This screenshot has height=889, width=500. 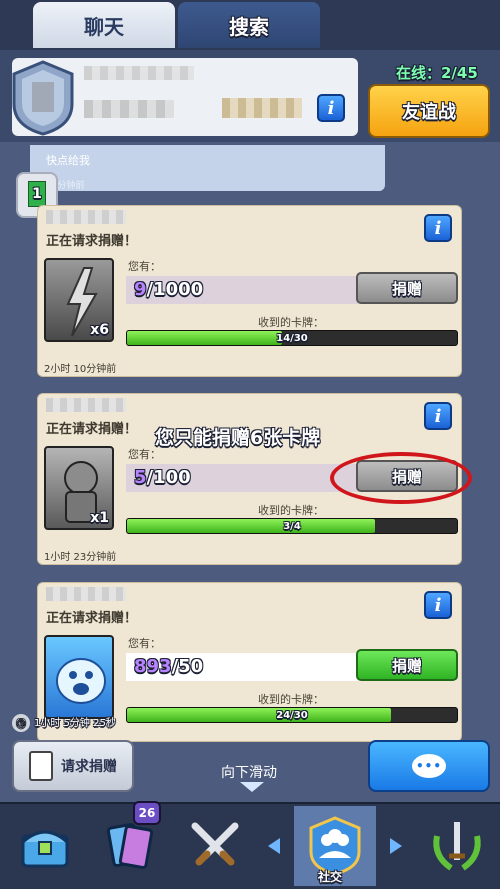 What do you see at coordinates (175, 289) in the screenshot?
I see `upgrade-requirement: /1000` at bounding box center [175, 289].